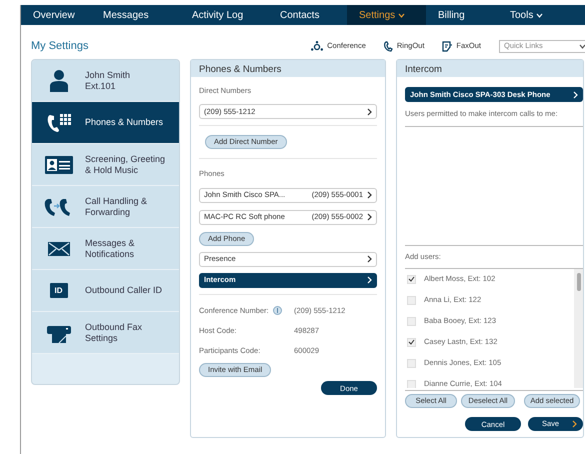 Image resolution: width=585 pixels, height=454 pixels. I want to click on person-icon, so click(59, 81).